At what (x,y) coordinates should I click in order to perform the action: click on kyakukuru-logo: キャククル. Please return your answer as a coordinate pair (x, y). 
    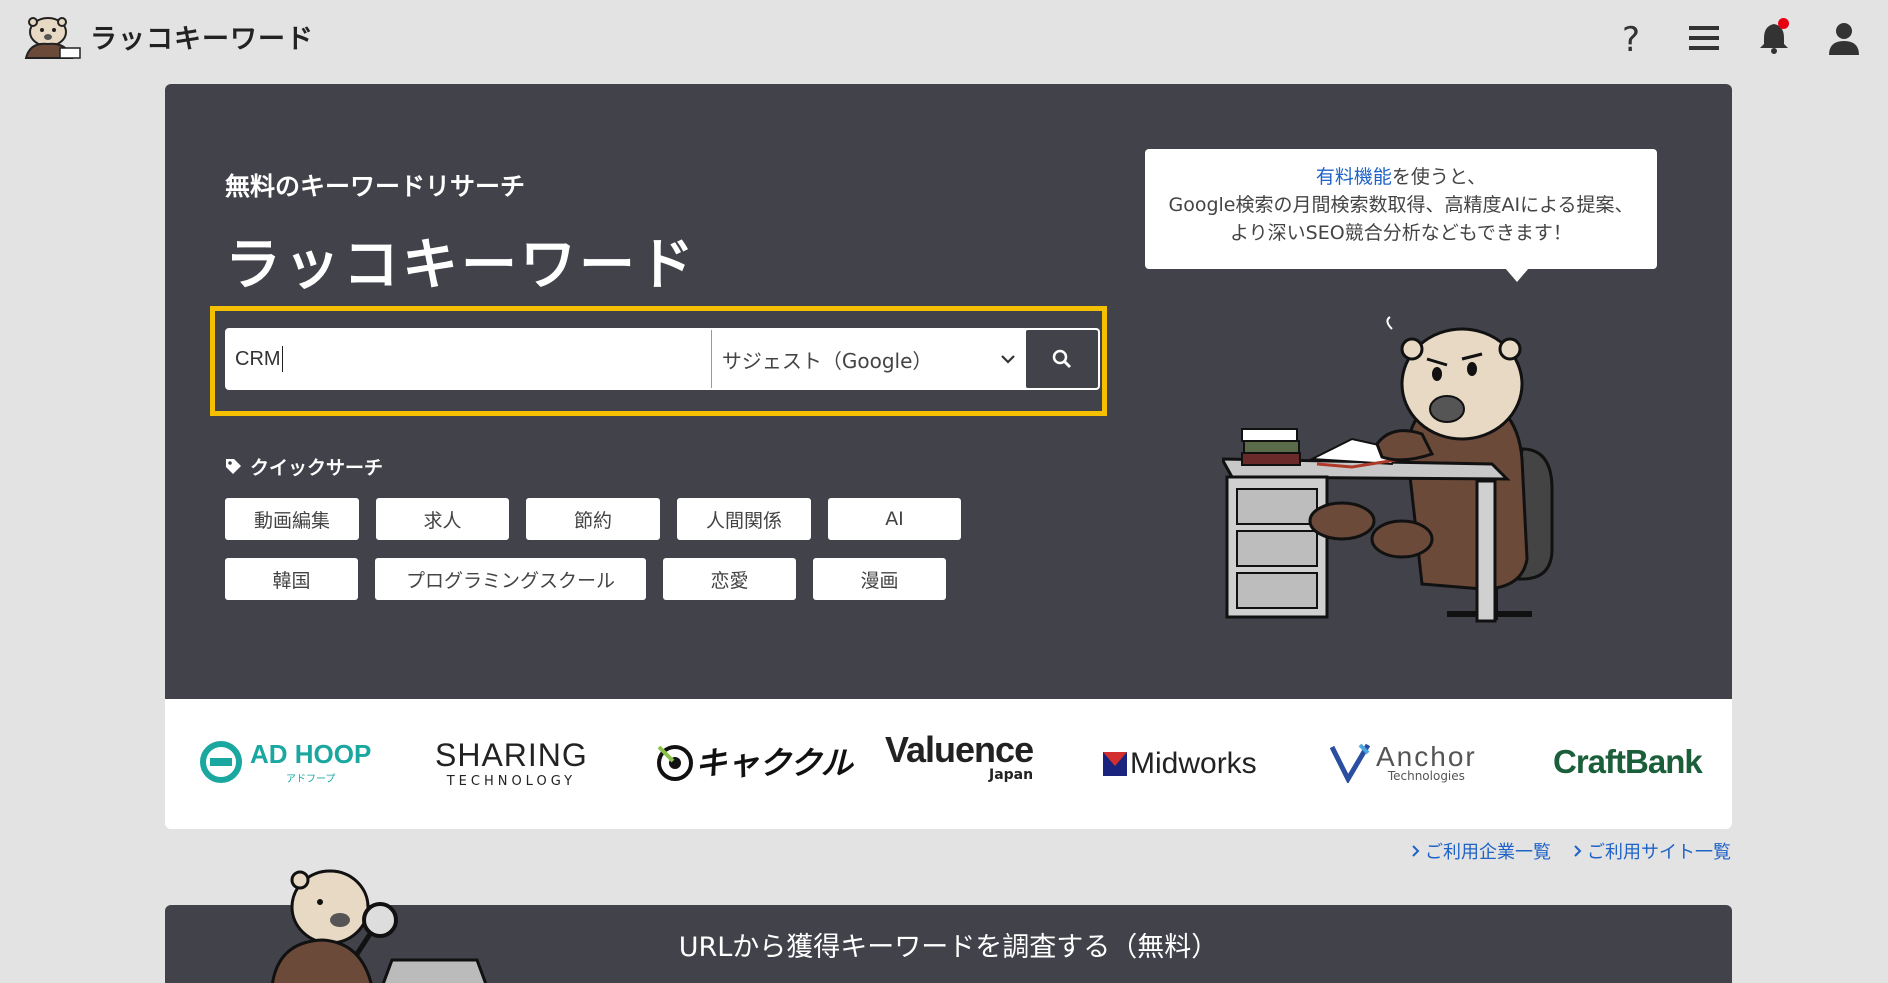
    Looking at the image, I should click on (754, 761).